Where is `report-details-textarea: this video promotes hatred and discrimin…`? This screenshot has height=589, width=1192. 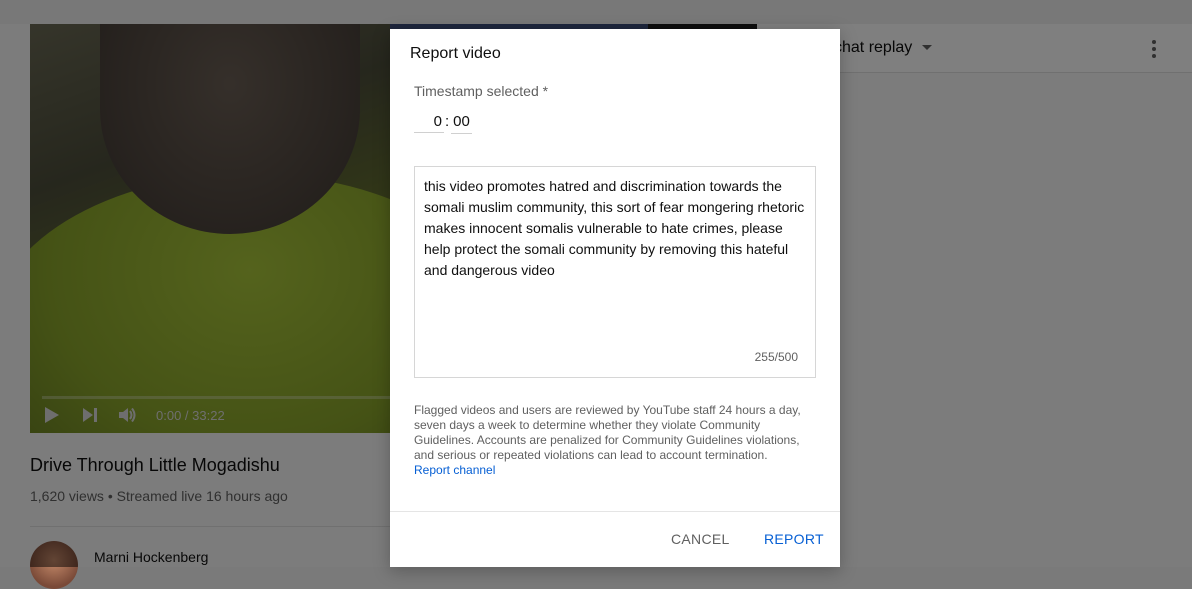 report-details-textarea: this video promotes hatred and discrimin… is located at coordinates (615, 272).